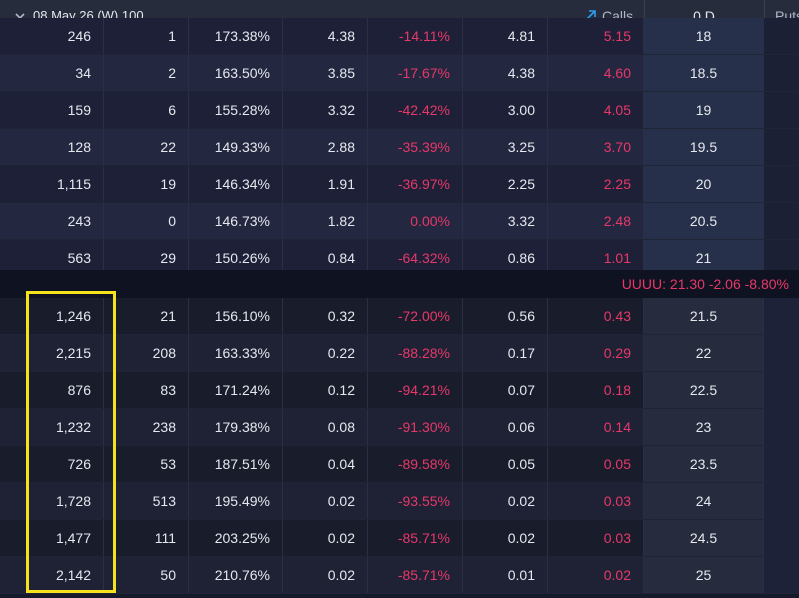  I want to click on change-cell: -89.58%, so click(415, 464).